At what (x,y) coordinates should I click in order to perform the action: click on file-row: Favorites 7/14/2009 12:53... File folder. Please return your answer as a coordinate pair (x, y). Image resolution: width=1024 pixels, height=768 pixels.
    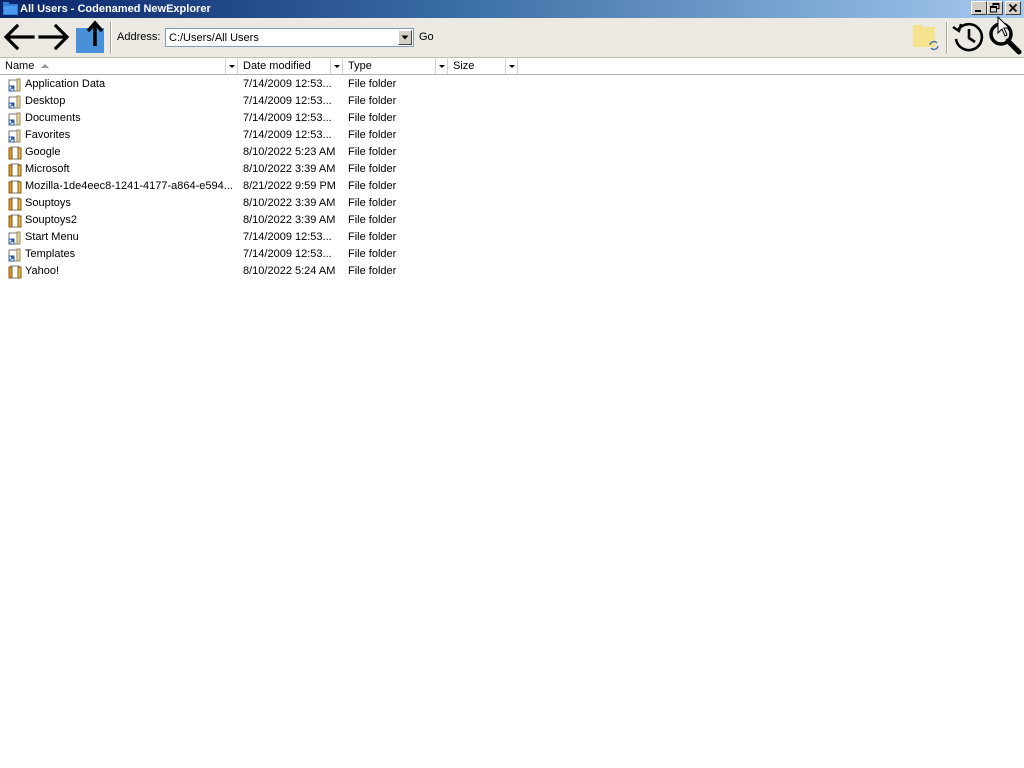
    Looking at the image, I should click on (512, 135).